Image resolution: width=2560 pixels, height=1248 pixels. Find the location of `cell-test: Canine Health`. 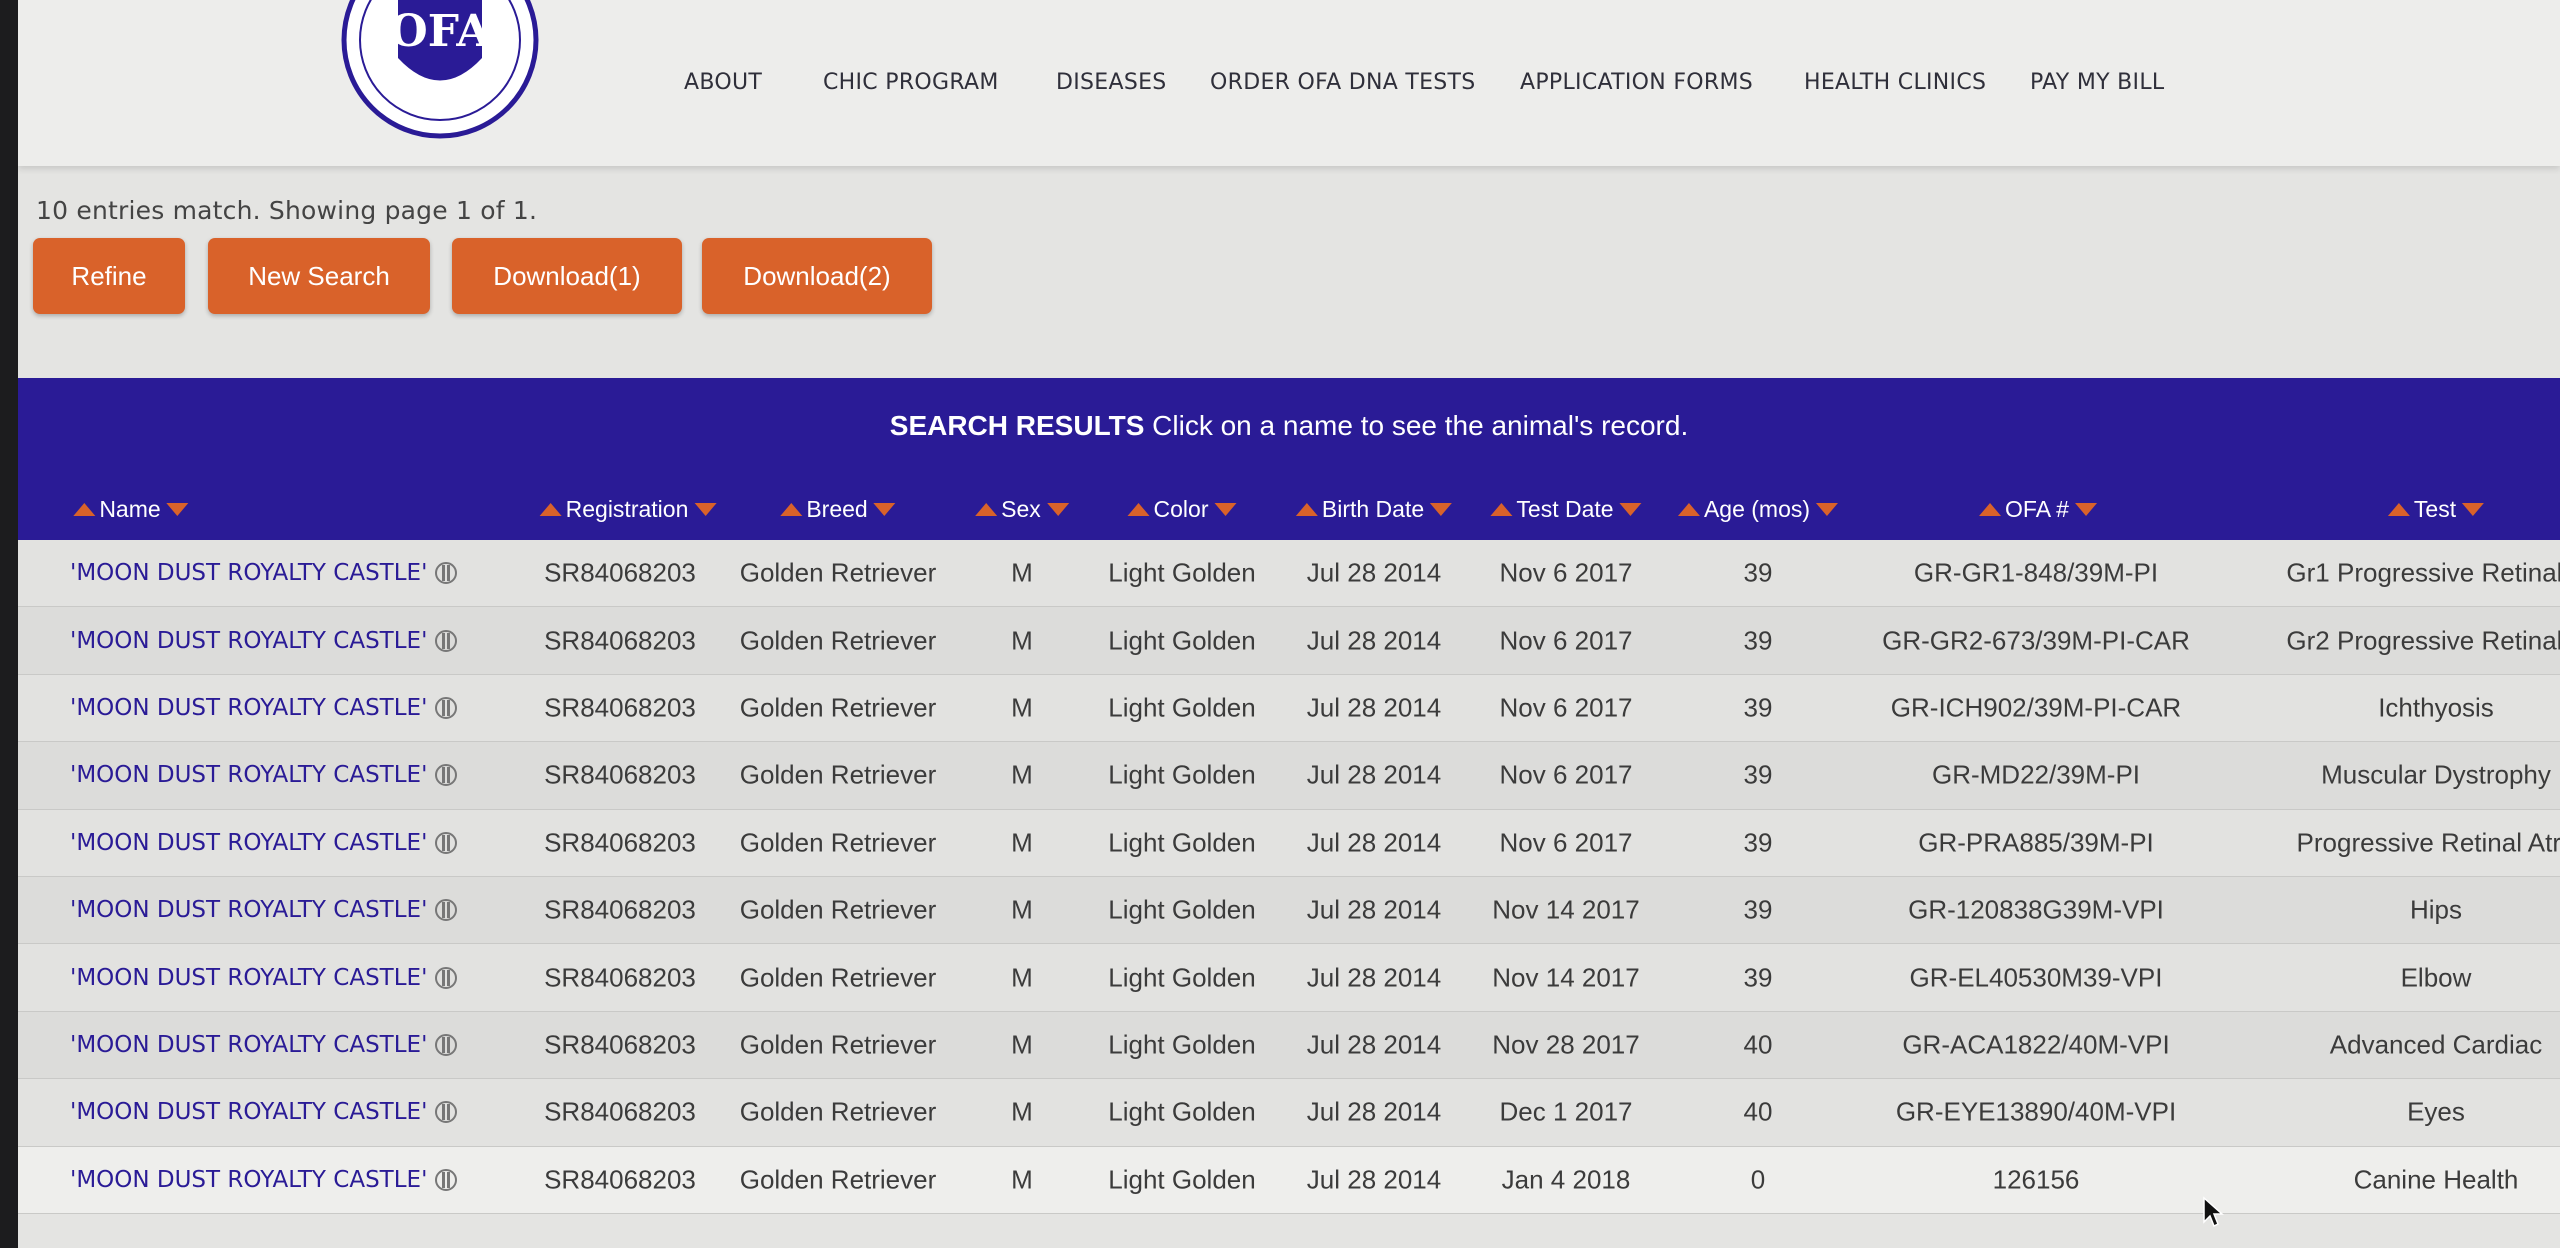

cell-test: Canine Health is located at coordinates (2436, 1179).